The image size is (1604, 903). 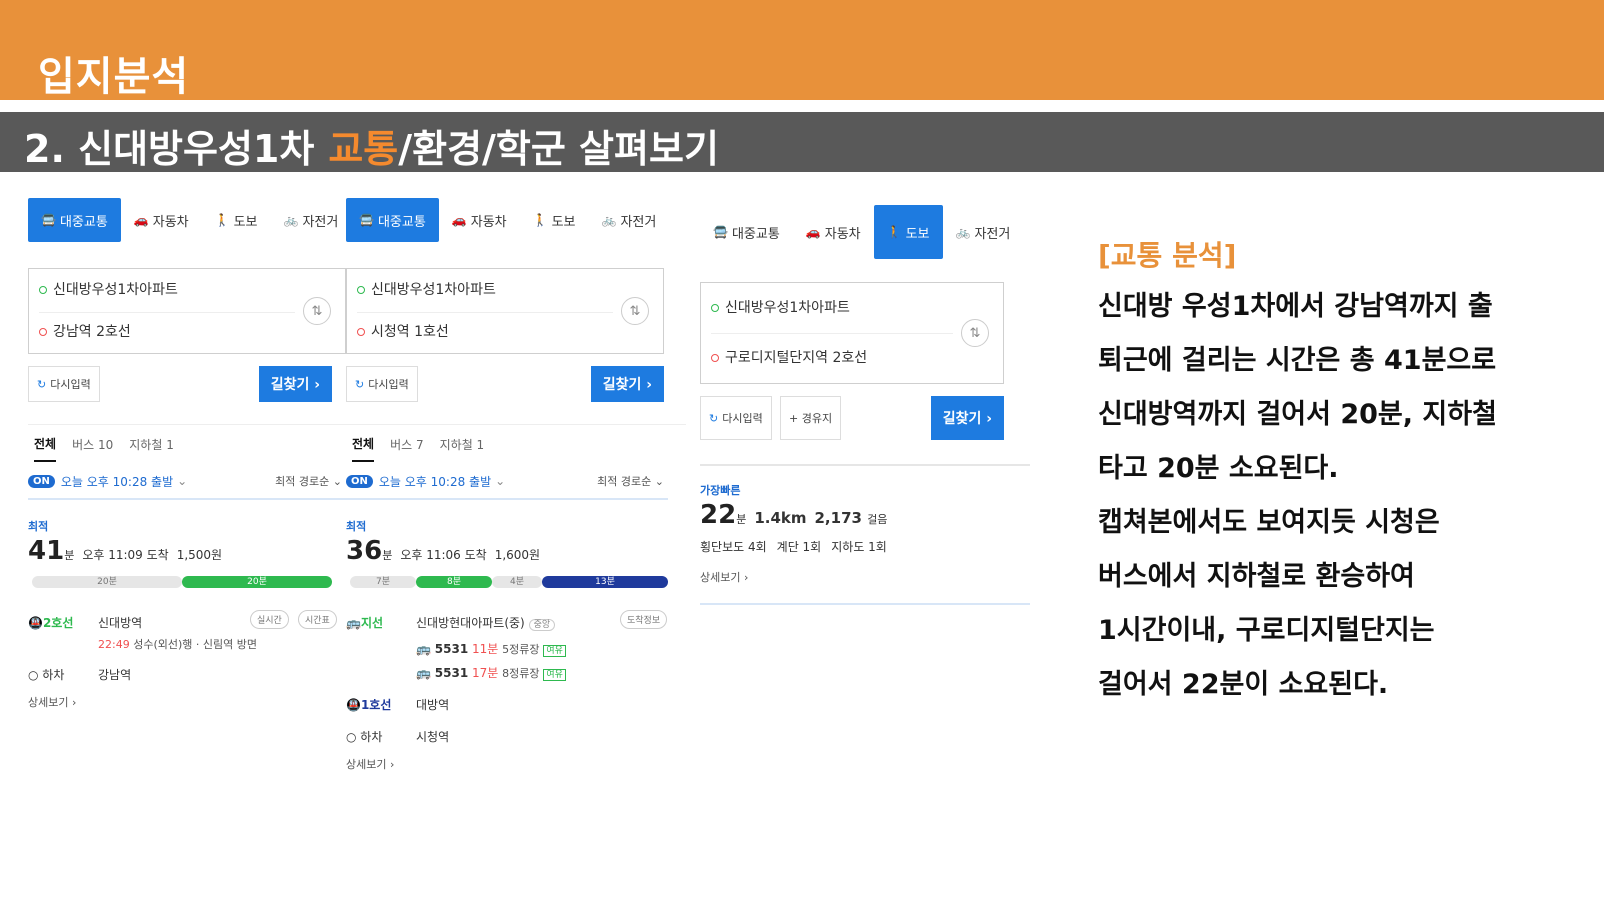 What do you see at coordinates (187, 386) in the screenshot?
I see `route-actions: ↻ 다시입력 길찾기 ›` at bounding box center [187, 386].